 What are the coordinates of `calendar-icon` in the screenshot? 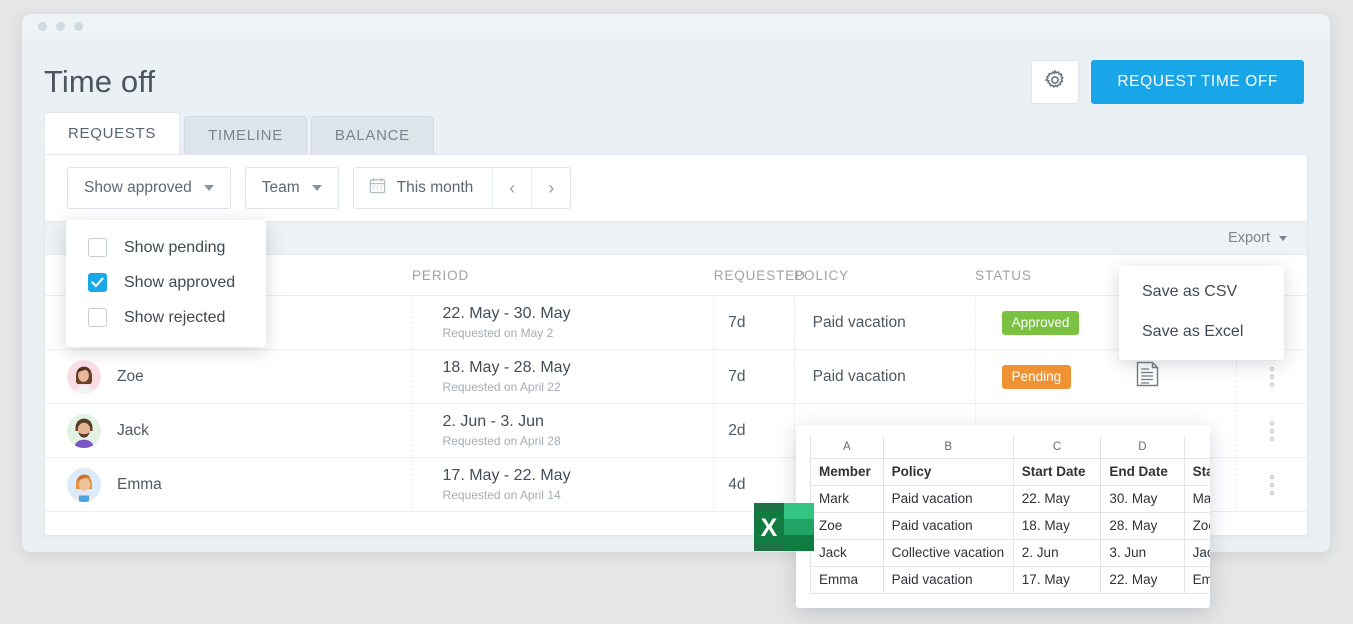 It's located at (377, 188).